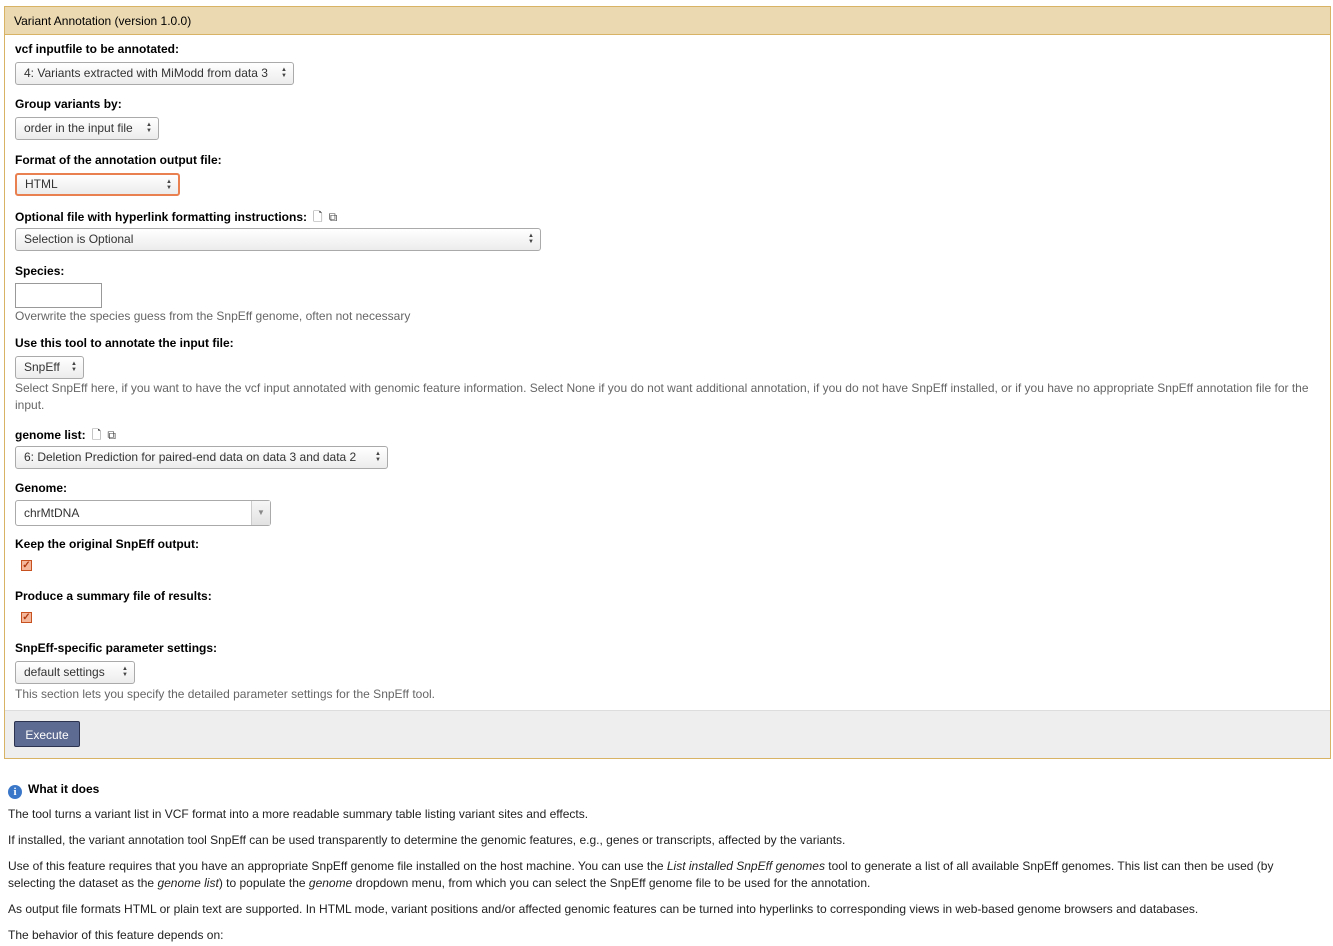  I want to click on help-paragraph-5: The behavior of this feature depends on:, so click(116, 935).